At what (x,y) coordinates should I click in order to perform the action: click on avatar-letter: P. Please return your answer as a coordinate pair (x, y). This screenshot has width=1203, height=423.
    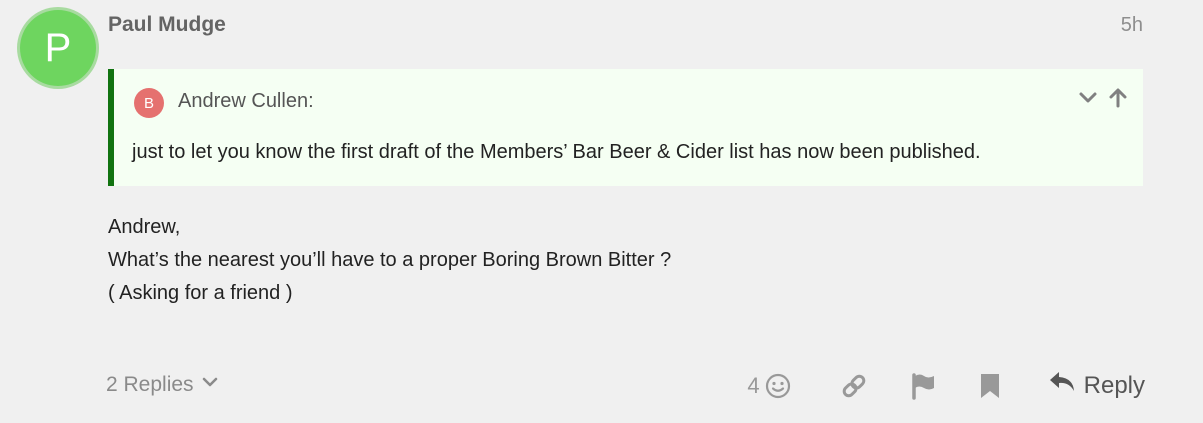
    Looking at the image, I should click on (58, 48).